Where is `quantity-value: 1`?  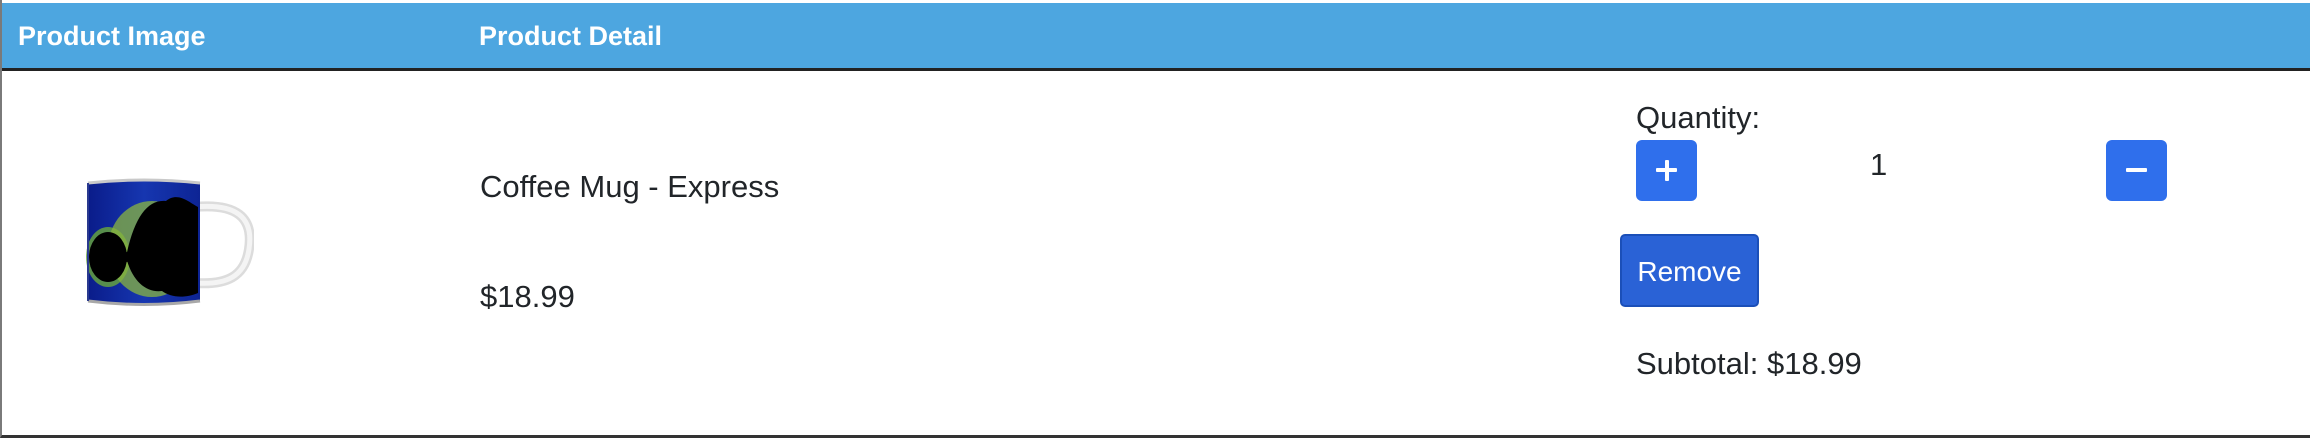 quantity-value: 1 is located at coordinates (1879, 164).